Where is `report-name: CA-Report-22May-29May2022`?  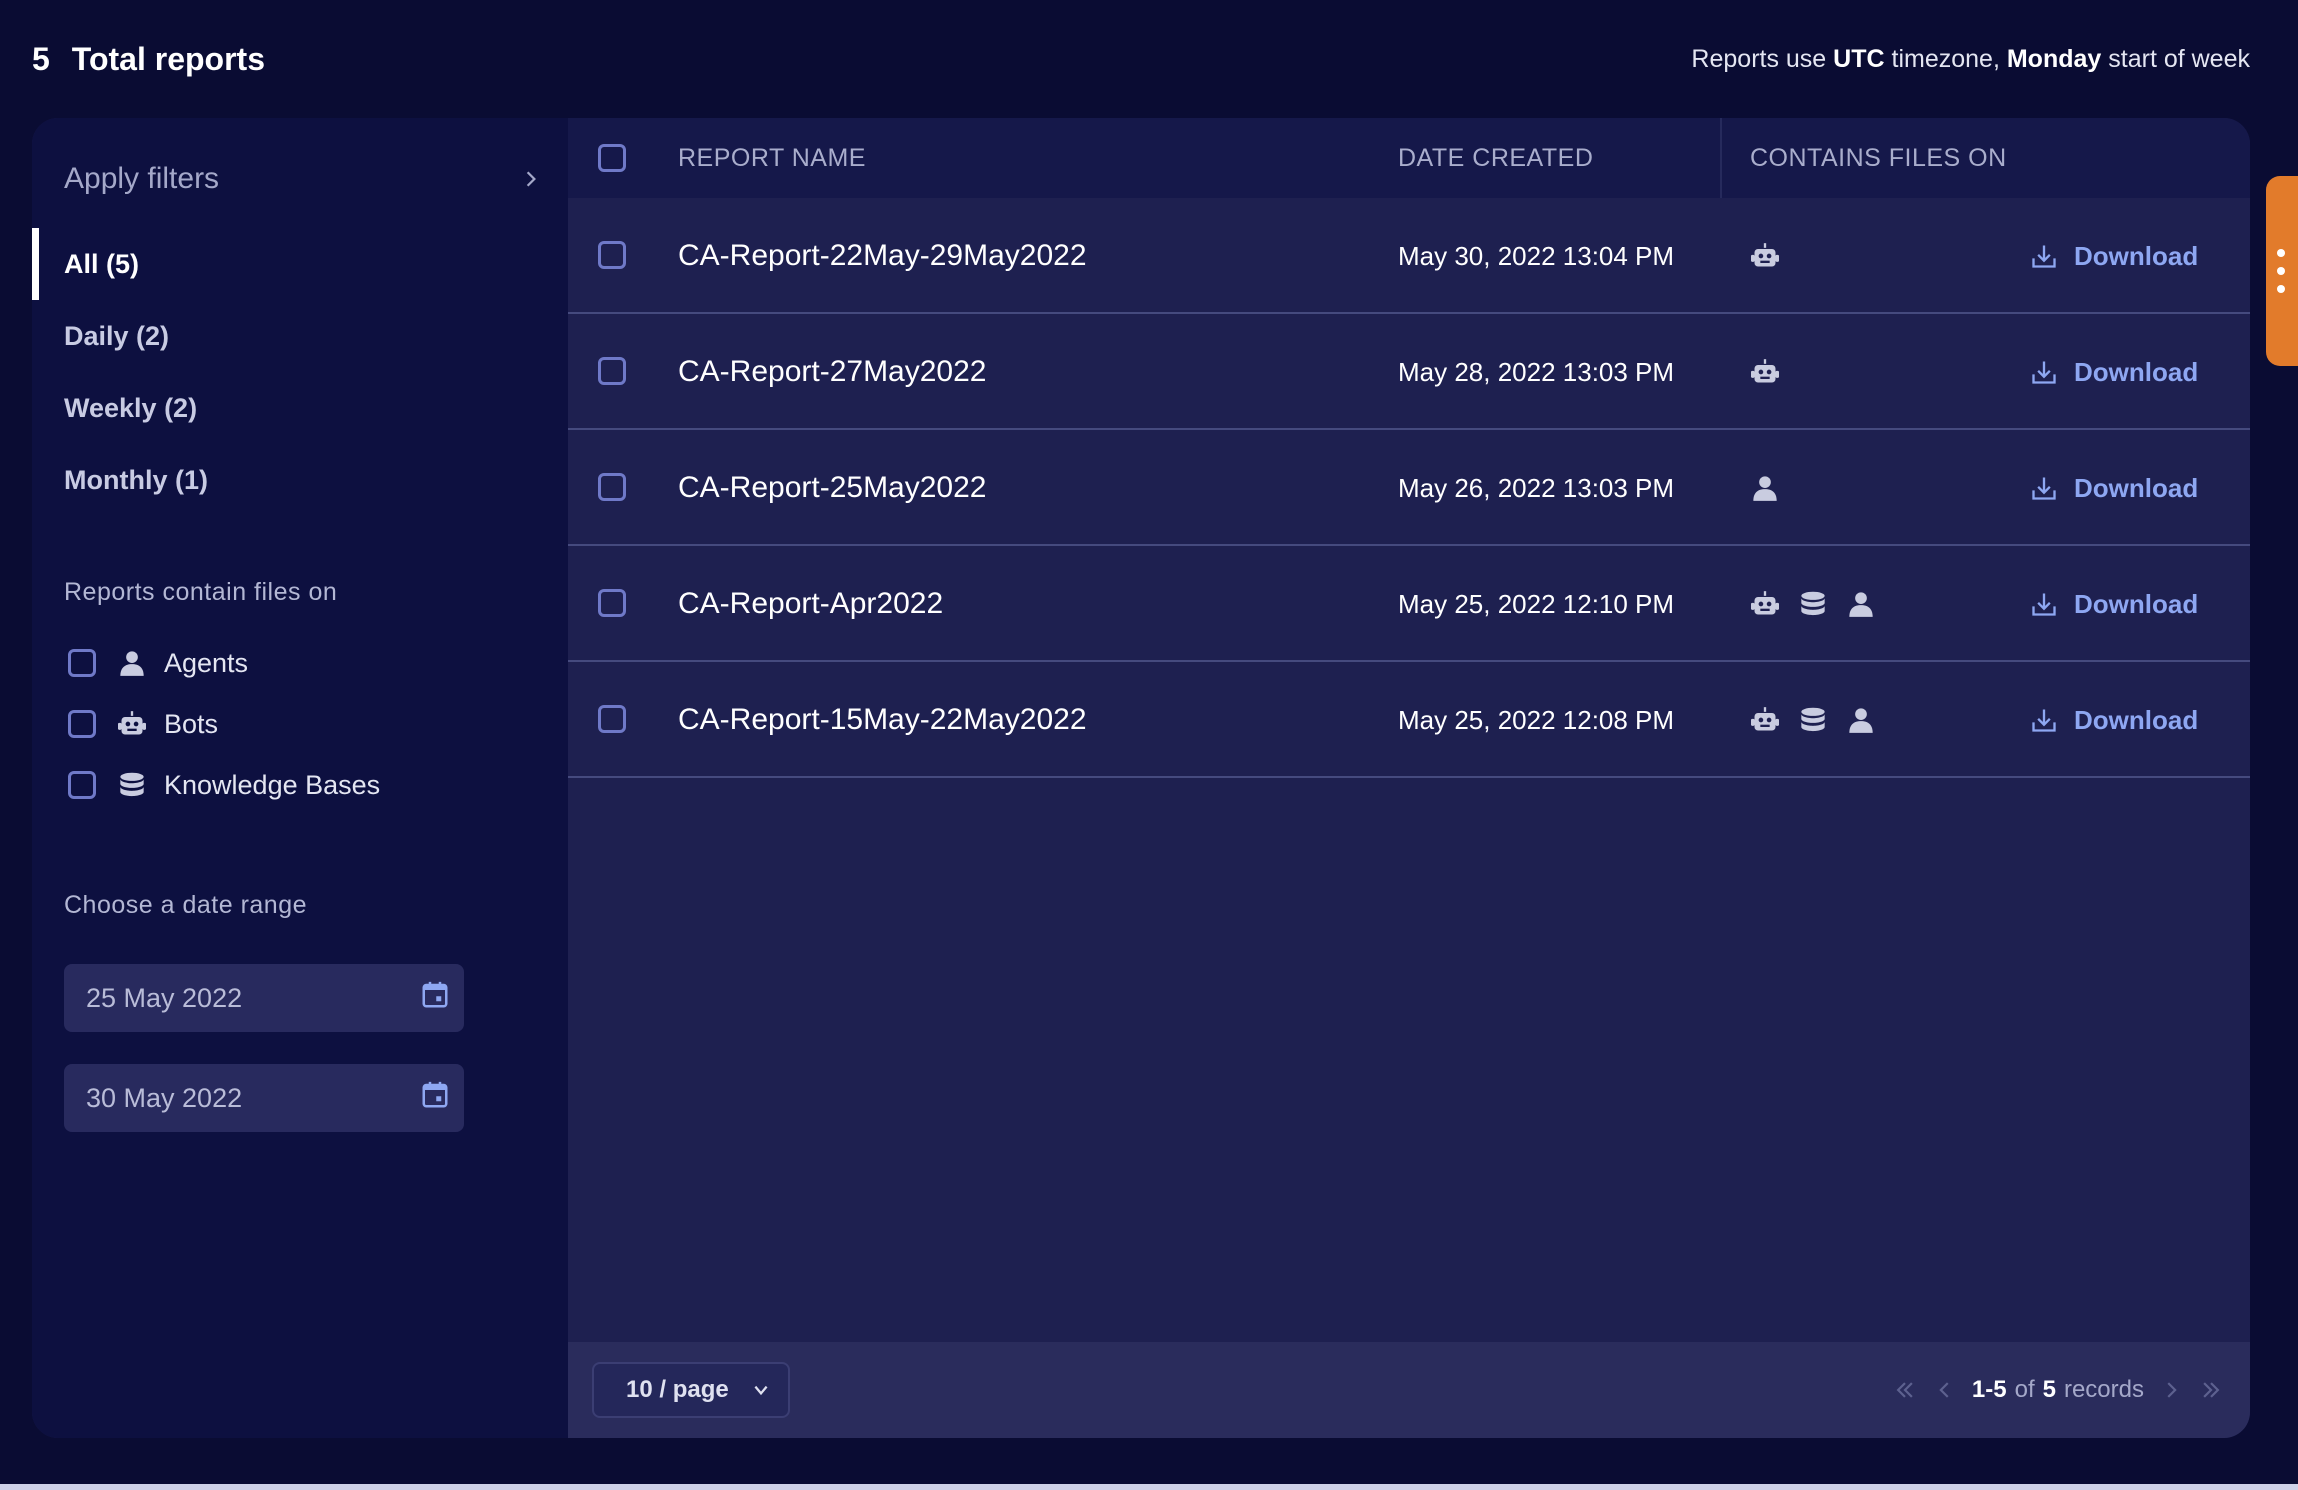
report-name: CA-Report-22May-29May2022 is located at coordinates (882, 255).